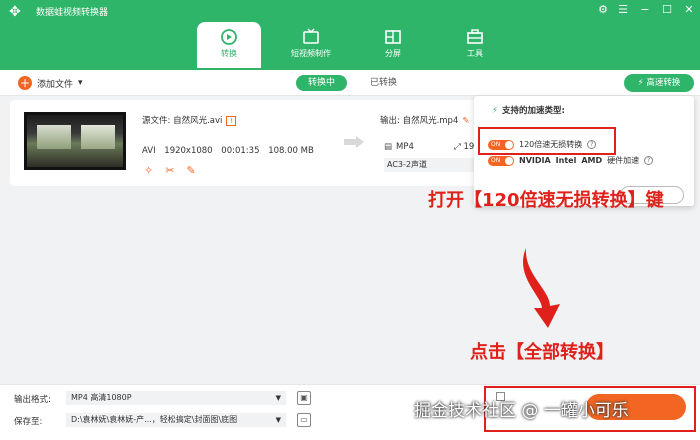 The width and height of the screenshot is (700, 440). Describe the element at coordinates (623, 160) in the screenshot. I see `hw-accel-label: 硬件加速` at that location.